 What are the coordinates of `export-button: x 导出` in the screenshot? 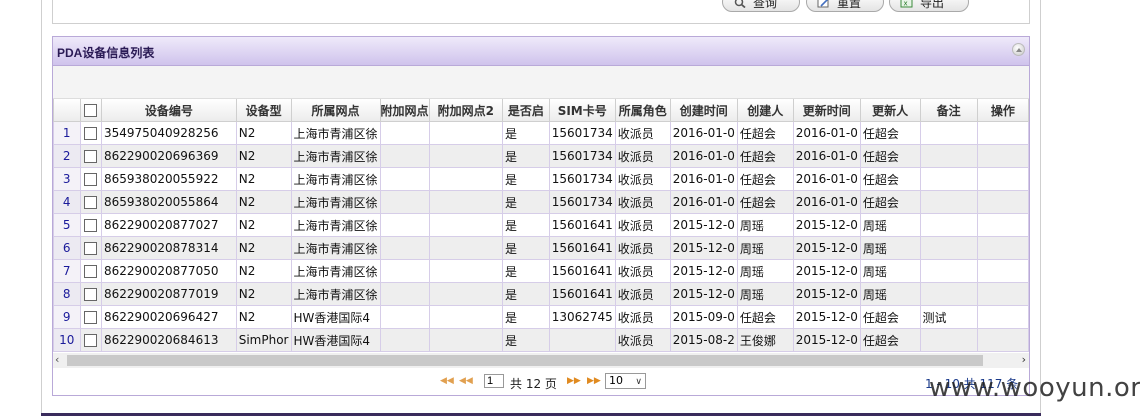 It's located at (929, 6).